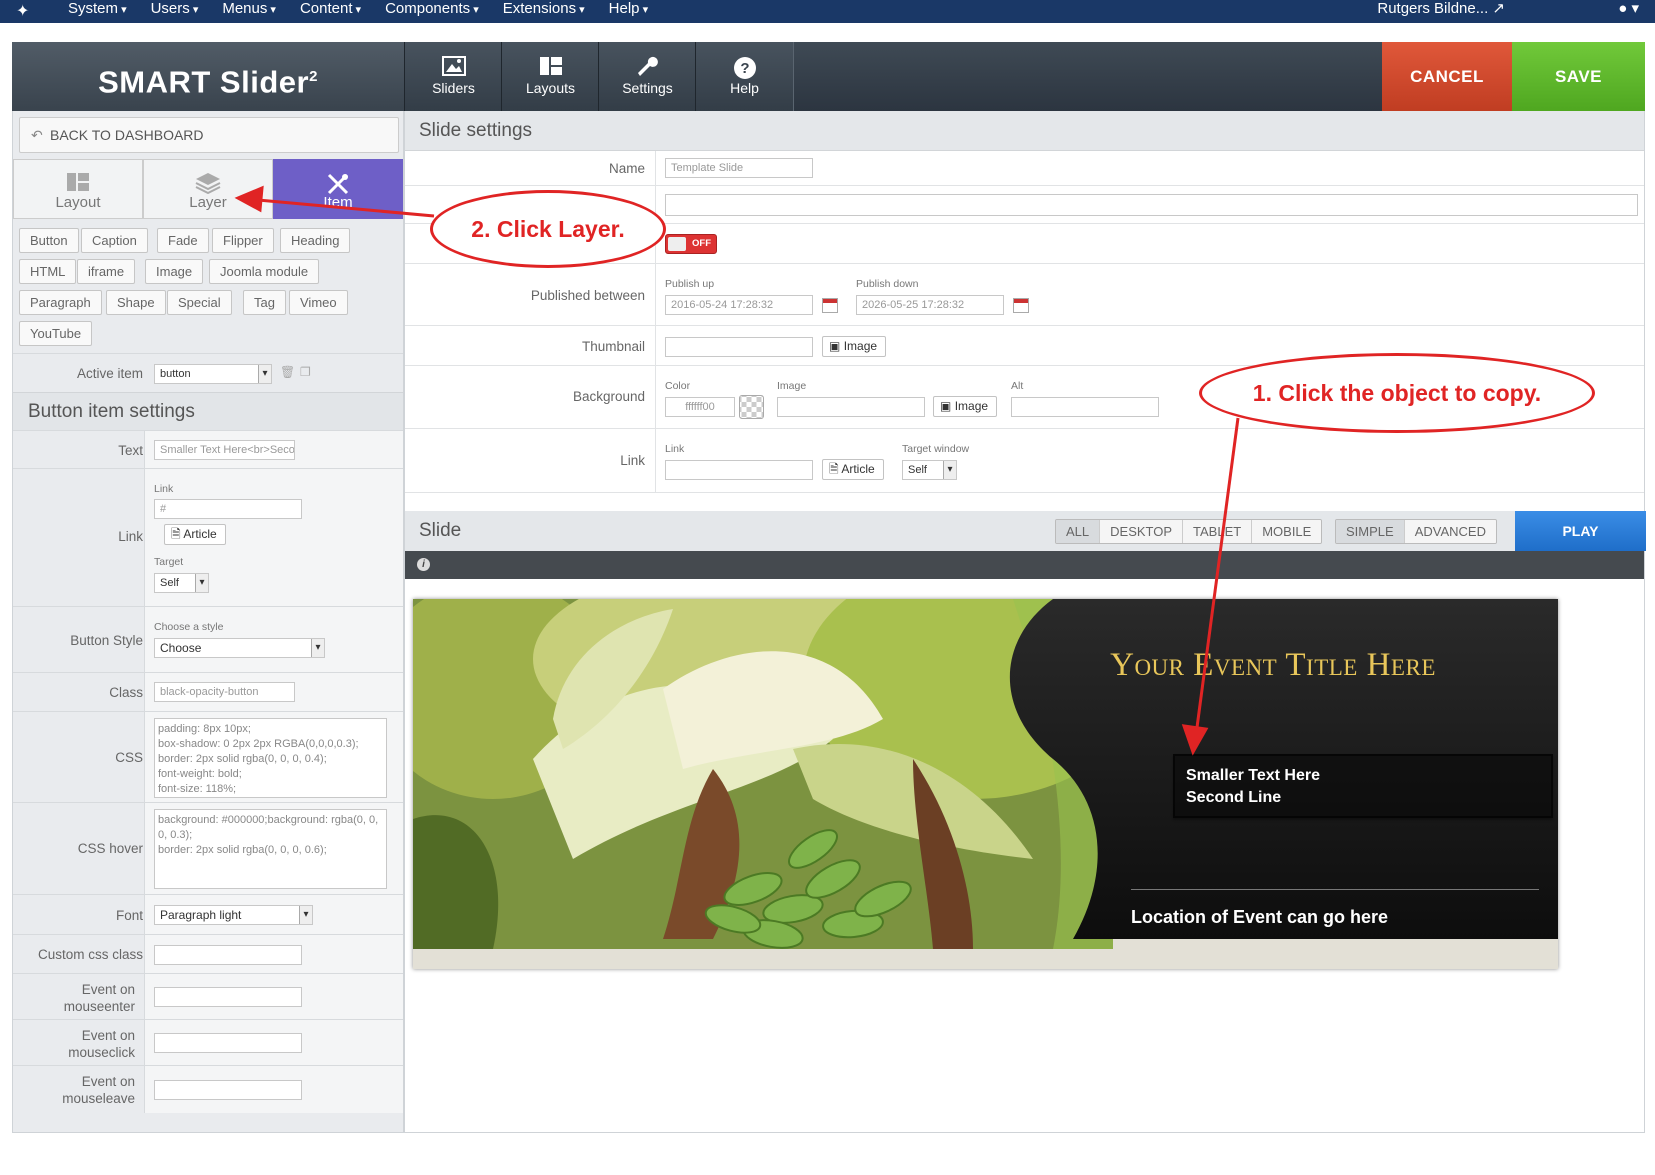  What do you see at coordinates (1149, 243) in the screenshot?
I see `published-value-cell: OFF` at bounding box center [1149, 243].